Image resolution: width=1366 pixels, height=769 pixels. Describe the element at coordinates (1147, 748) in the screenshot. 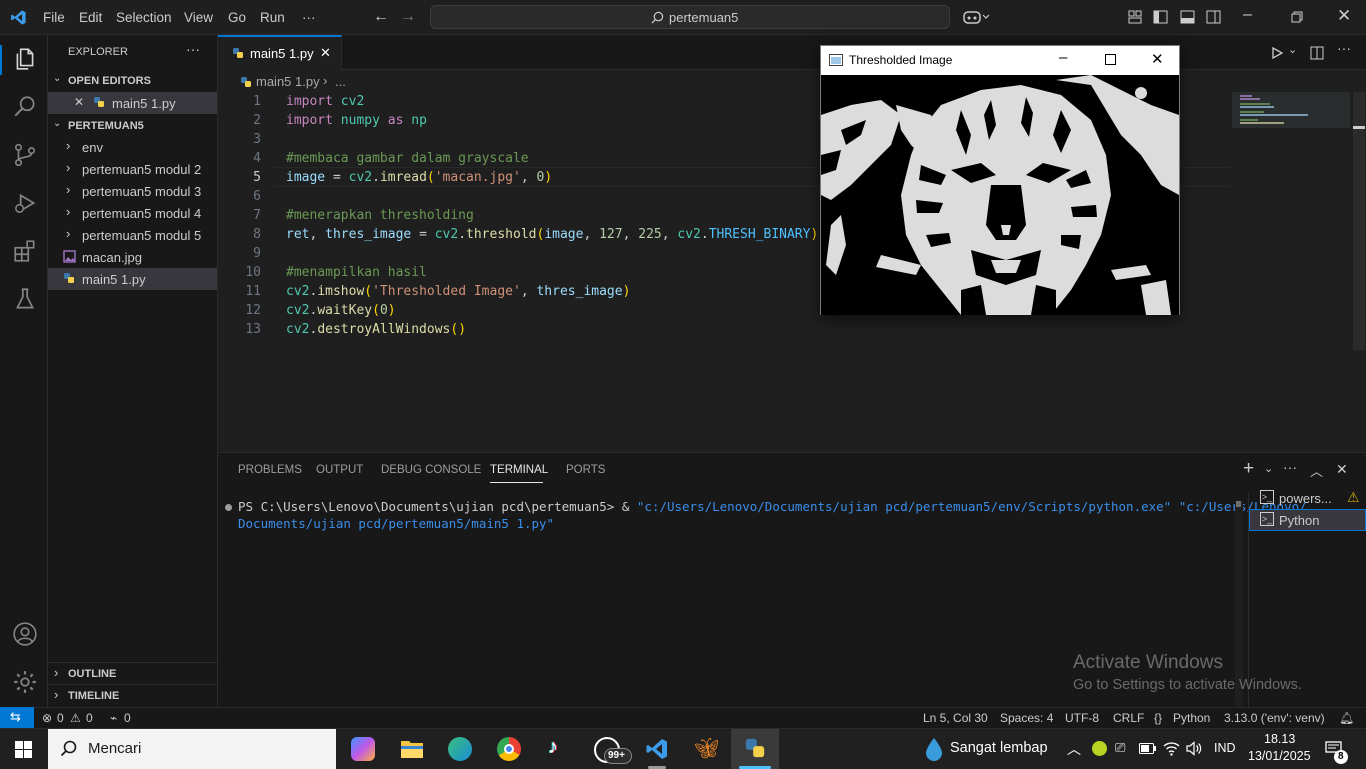

I see `battery-icon` at that location.